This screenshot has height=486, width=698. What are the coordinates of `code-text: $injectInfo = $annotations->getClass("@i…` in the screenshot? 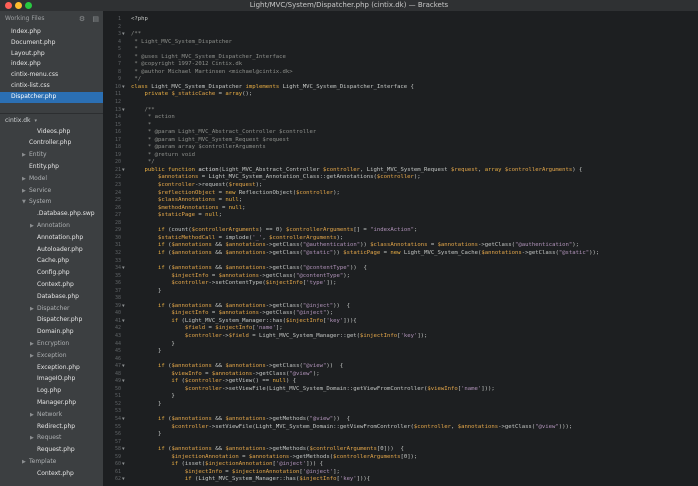 It's located at (232, 314).